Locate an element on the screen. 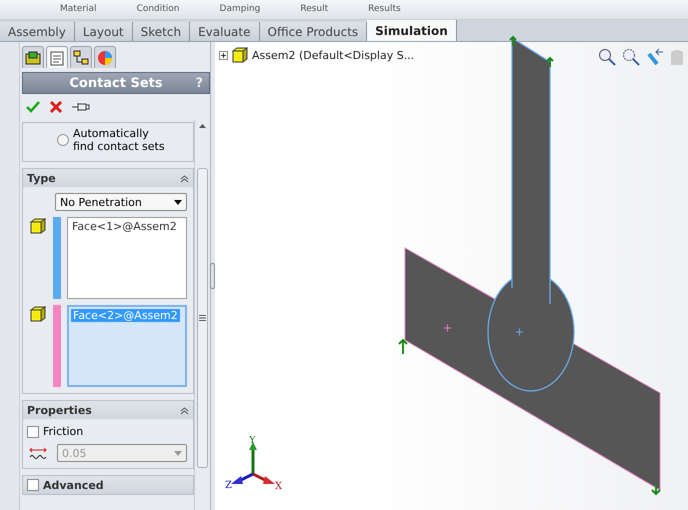 The image size is (688, 510). zoom-icon is located at coordinates (607, 57).